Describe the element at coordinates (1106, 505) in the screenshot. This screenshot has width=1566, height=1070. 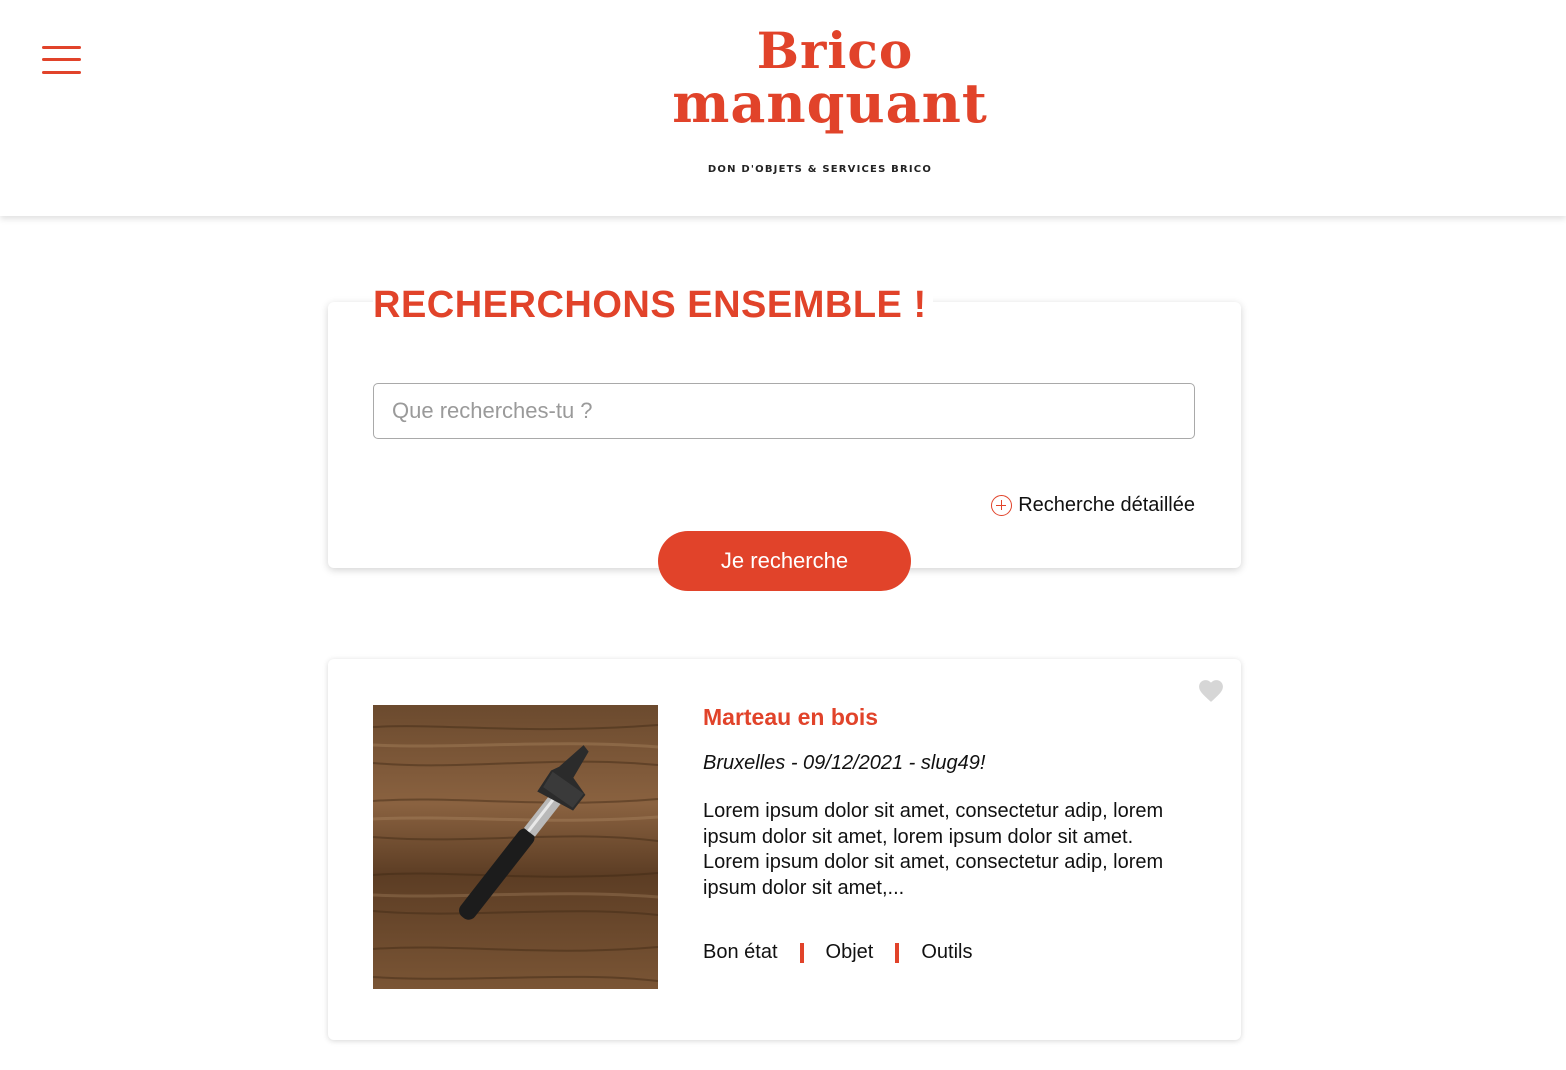
I see `advanced-search-label: Recherche détaillée` at that location.